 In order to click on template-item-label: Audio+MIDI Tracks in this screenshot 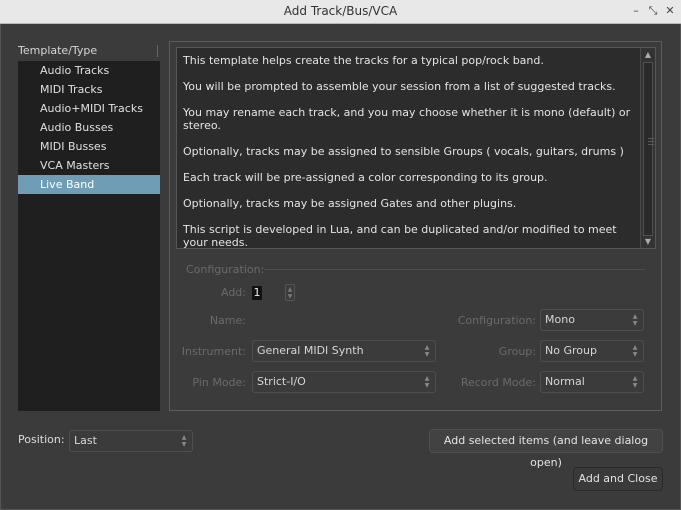, I will do `click(91, 108)`.